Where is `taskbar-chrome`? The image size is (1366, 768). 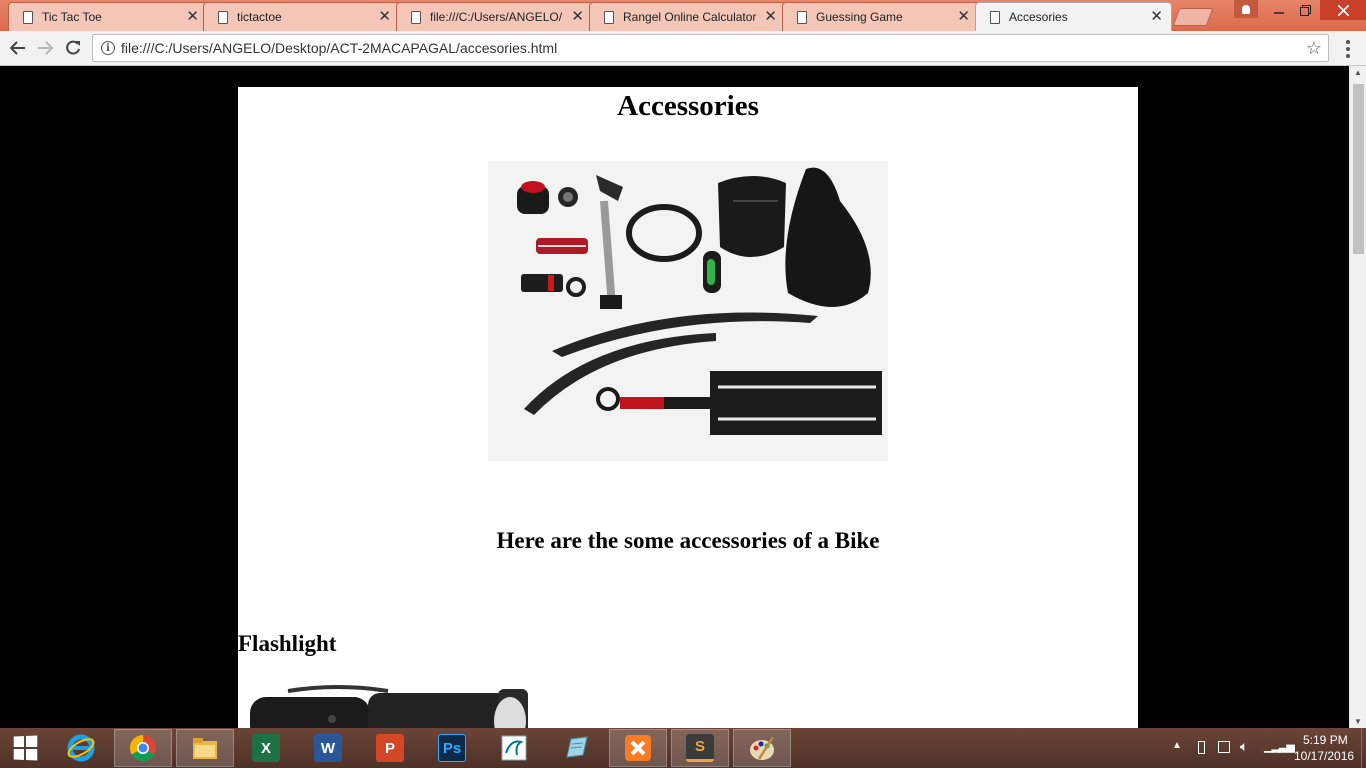 taskbar-chrome is located at coordinates (143, 748).